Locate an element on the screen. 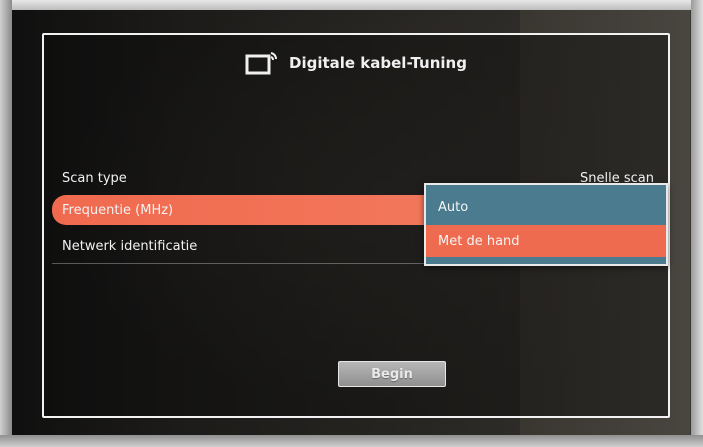 The height and width of the screenshot is (447, 703). setting-label: Scan type is located at coordinates (94, 178).